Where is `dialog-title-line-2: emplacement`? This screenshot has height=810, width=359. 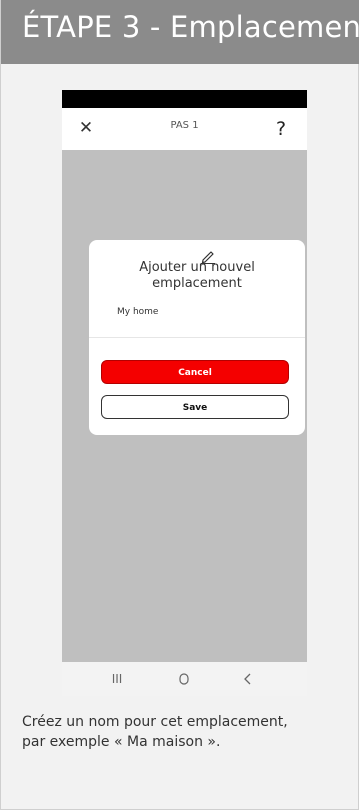
dialog-title-line-2: emplacement is located at coordinates (197, 283).